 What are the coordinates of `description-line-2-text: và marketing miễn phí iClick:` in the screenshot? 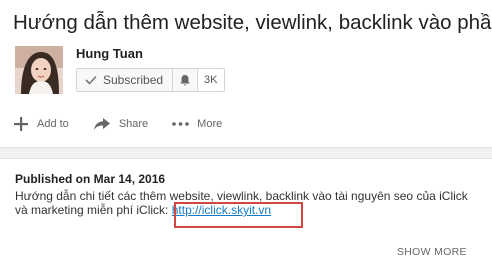 It's located at (93, 210).